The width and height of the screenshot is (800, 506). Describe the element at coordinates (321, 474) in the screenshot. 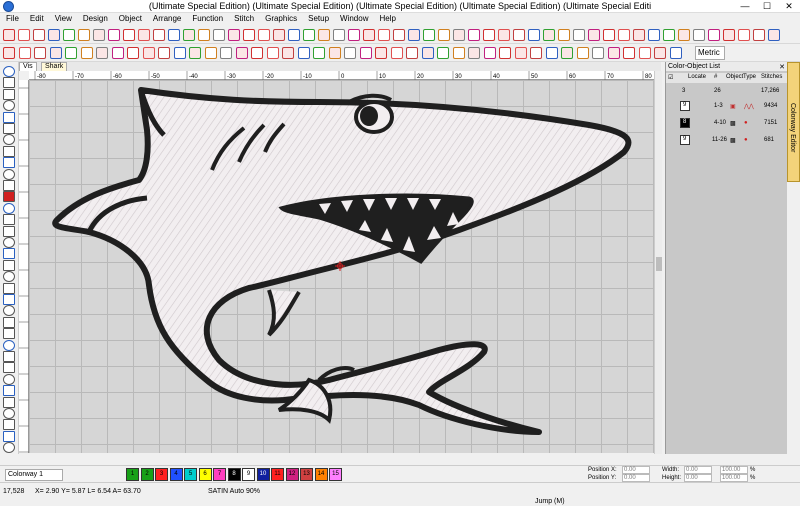

I see `thread-color-swatch: 14` at that location.